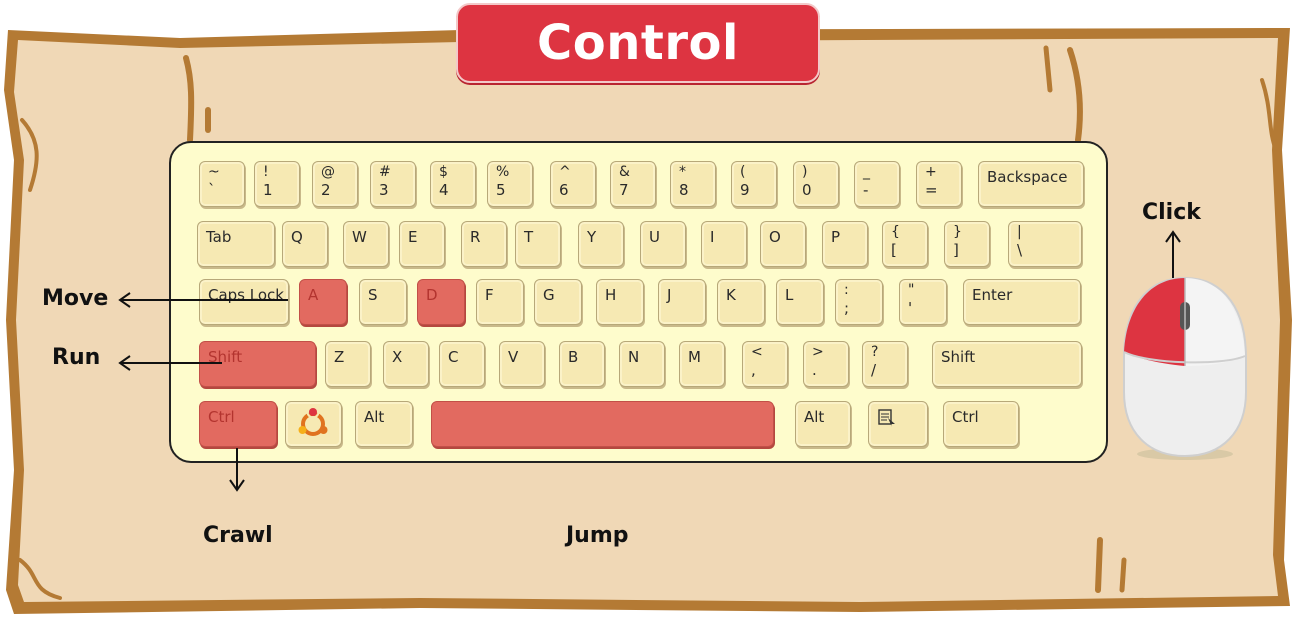 The height and width of the screenshot is (626, 1300). I want to click on click-label: Click, so click(1171, 212).